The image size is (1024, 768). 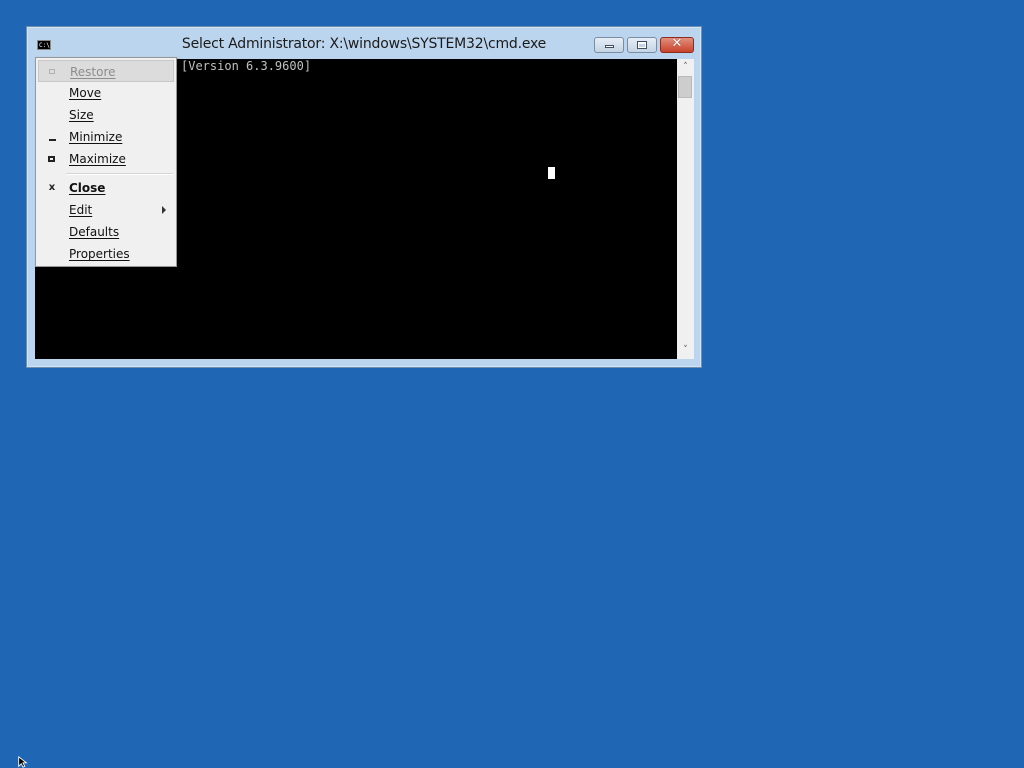 I want to click on menu-item-defaults: Defaults, so click(x=106, y=232).